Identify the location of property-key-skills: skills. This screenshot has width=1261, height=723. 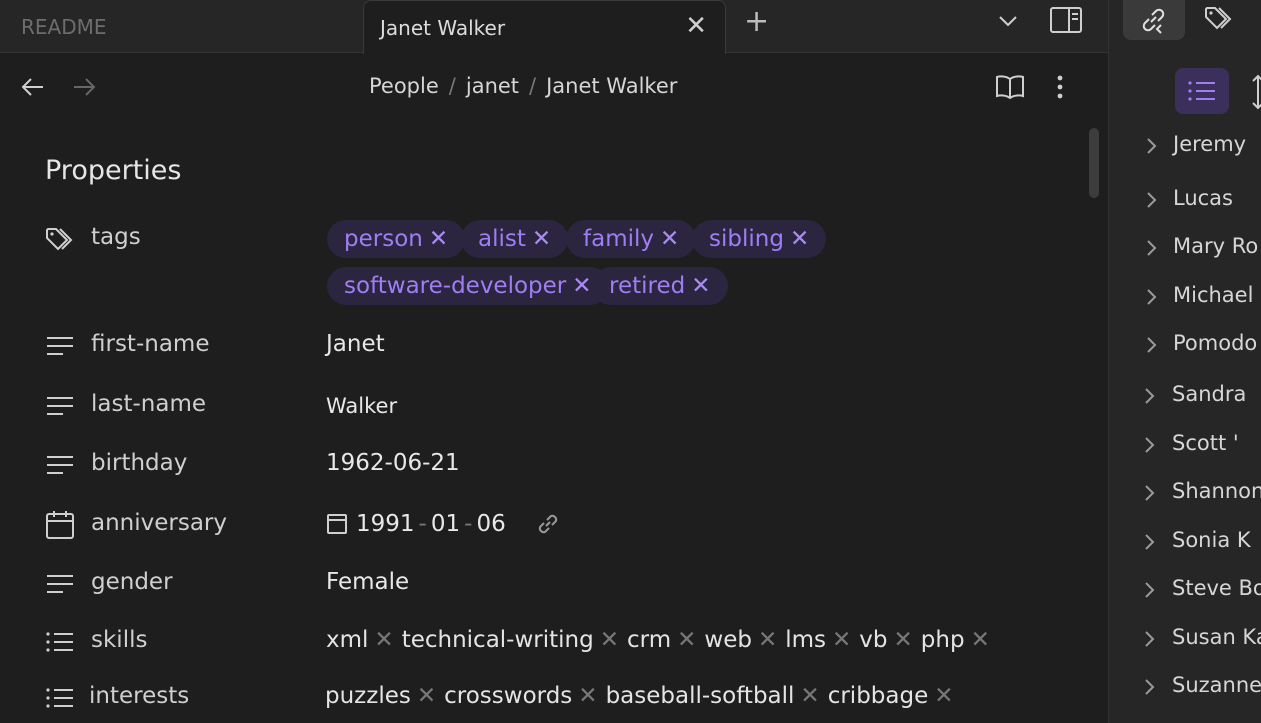
(119, 640).